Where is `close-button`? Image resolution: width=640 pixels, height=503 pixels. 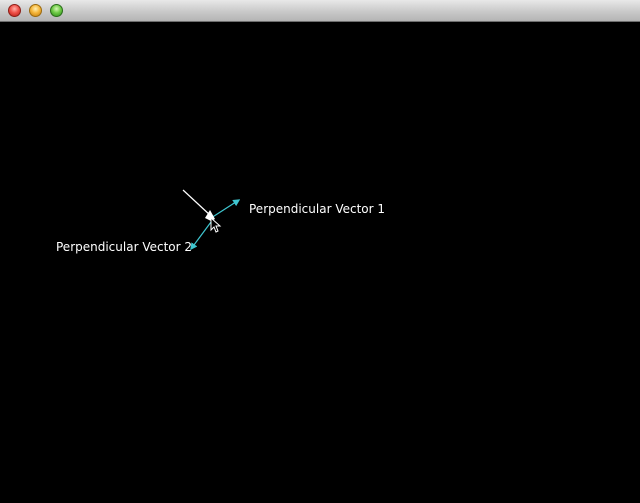
close-button is located at coordinates (14, 10).